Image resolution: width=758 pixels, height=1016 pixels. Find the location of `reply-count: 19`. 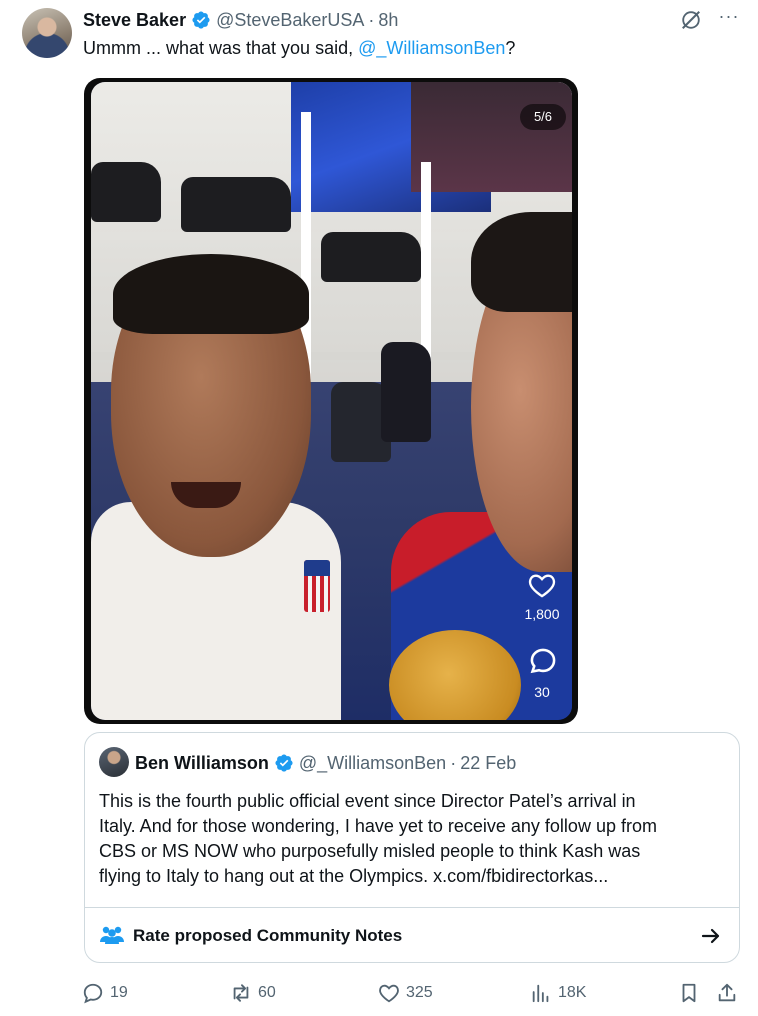

reply-count: 19 is located at coordinates (119, 992).